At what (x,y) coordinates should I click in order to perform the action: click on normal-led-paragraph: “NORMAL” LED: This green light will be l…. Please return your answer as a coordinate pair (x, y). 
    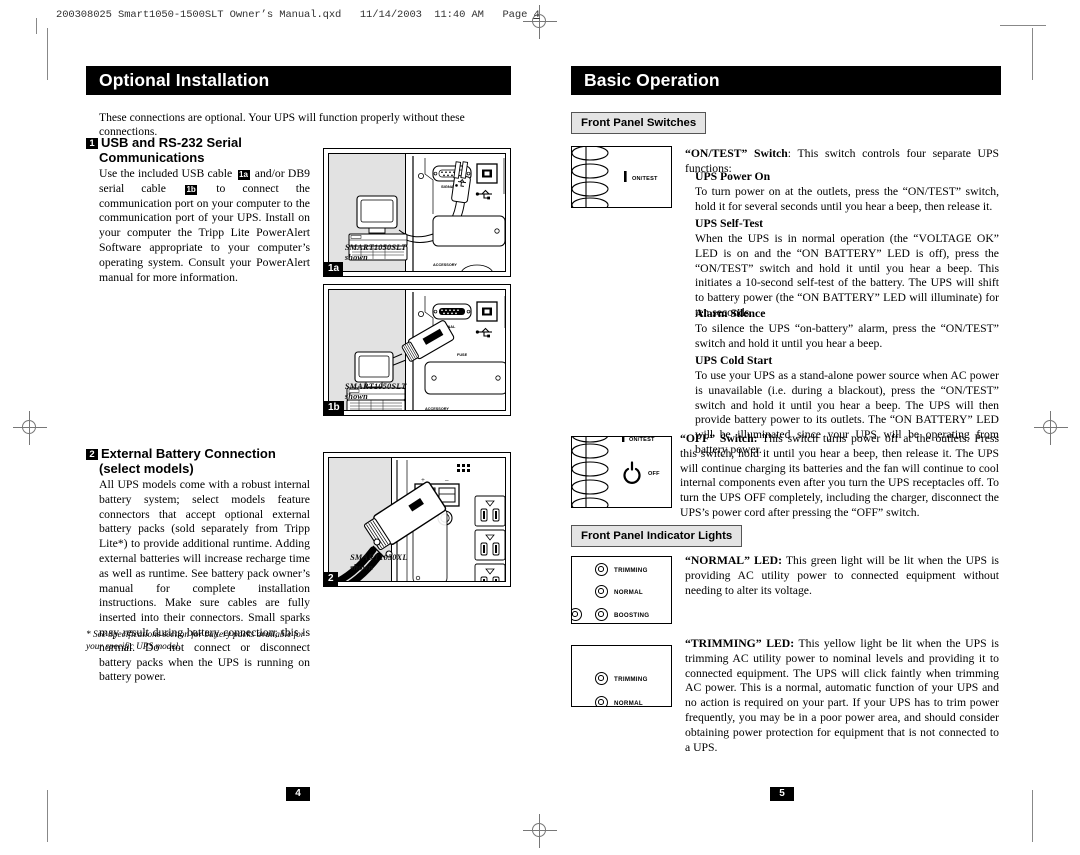
    Looking at the image, I should click on (842, 576).